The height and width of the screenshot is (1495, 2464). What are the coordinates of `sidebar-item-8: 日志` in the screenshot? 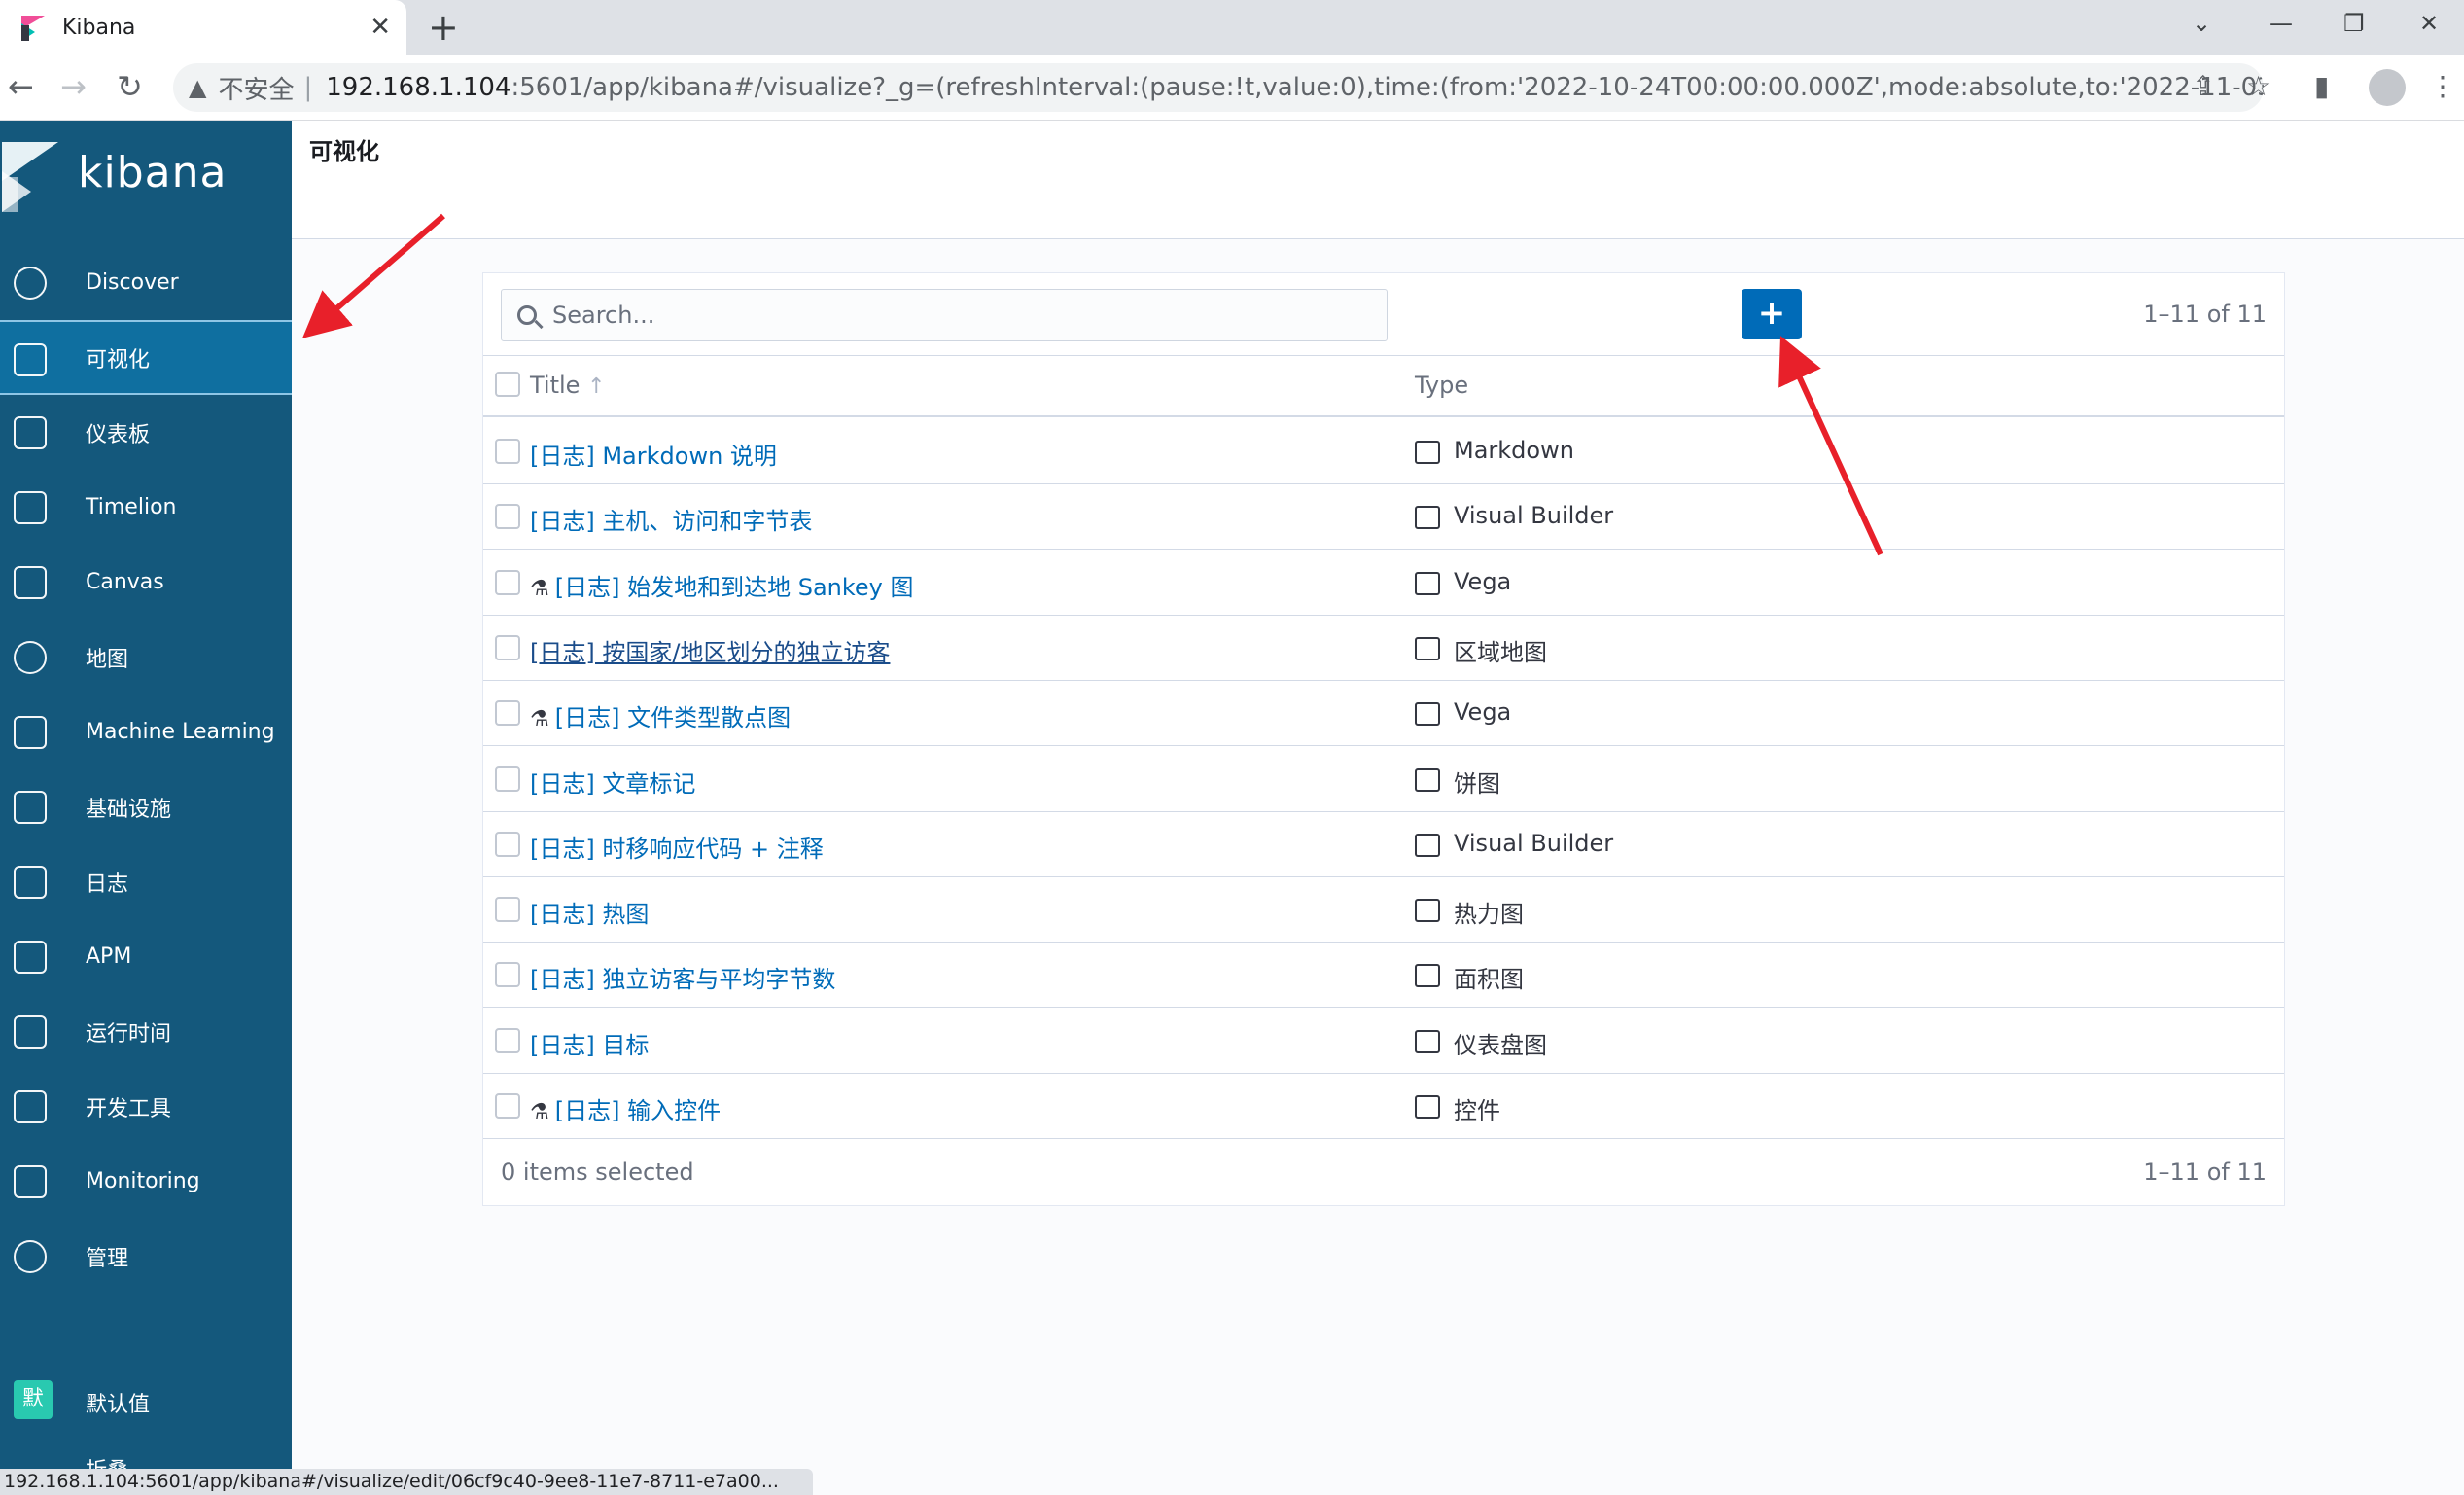 It's located at (146, 881).